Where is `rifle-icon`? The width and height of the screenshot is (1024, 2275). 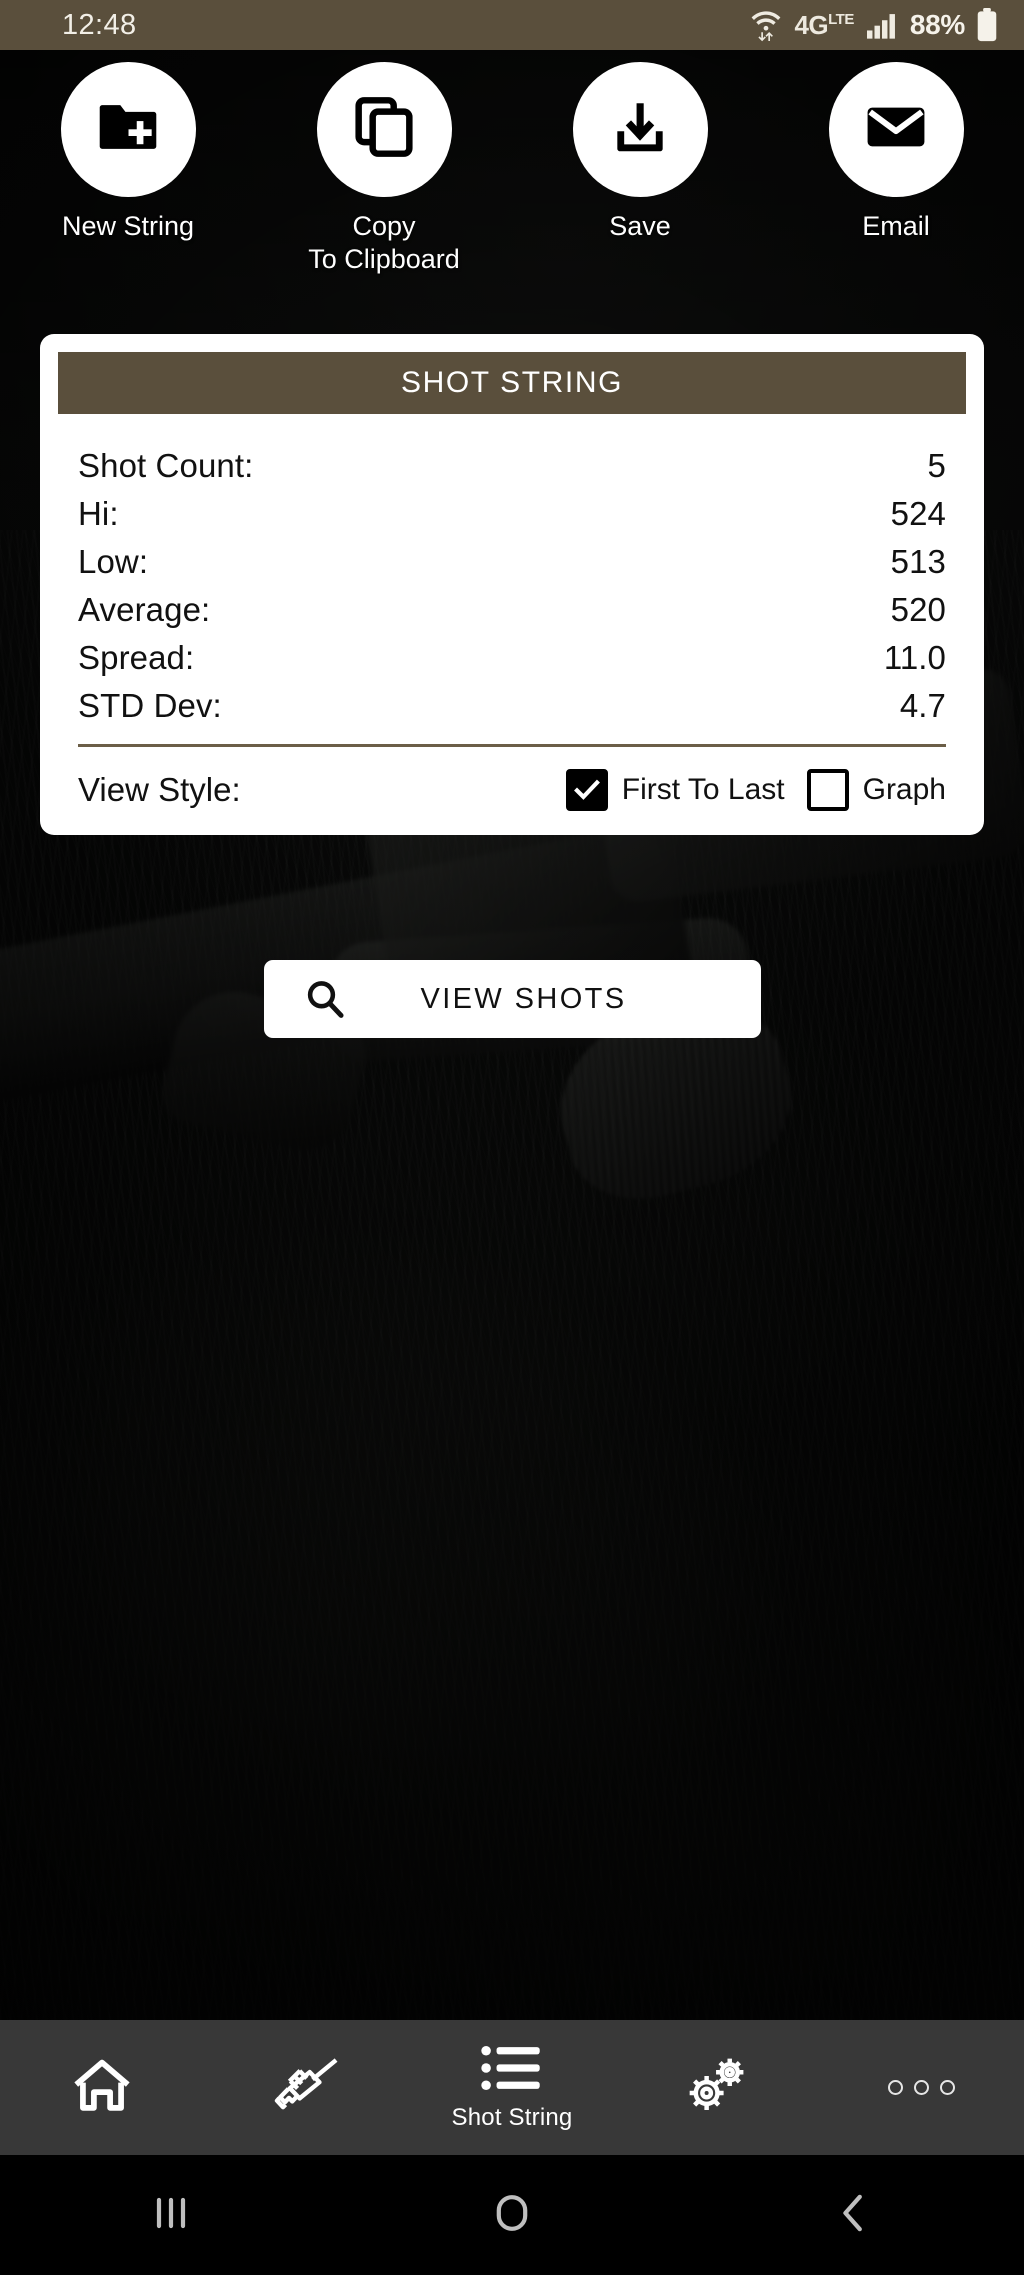
rifle-icon is located at coordinates (307, 2087).